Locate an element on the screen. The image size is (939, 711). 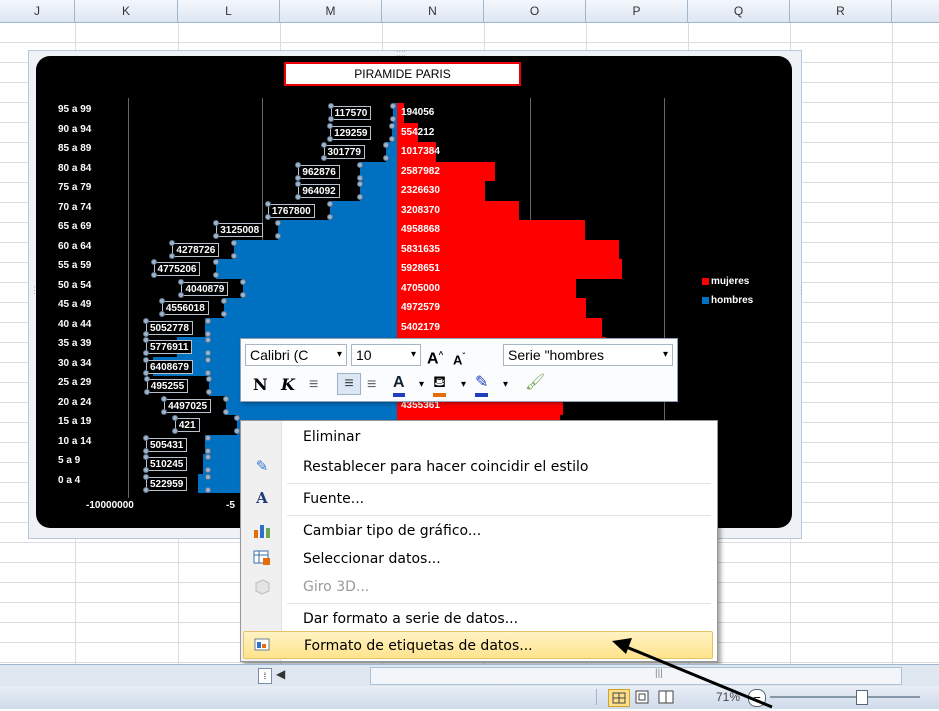
scroll-left-icon: ◀ is located at coordinates (280, 674).